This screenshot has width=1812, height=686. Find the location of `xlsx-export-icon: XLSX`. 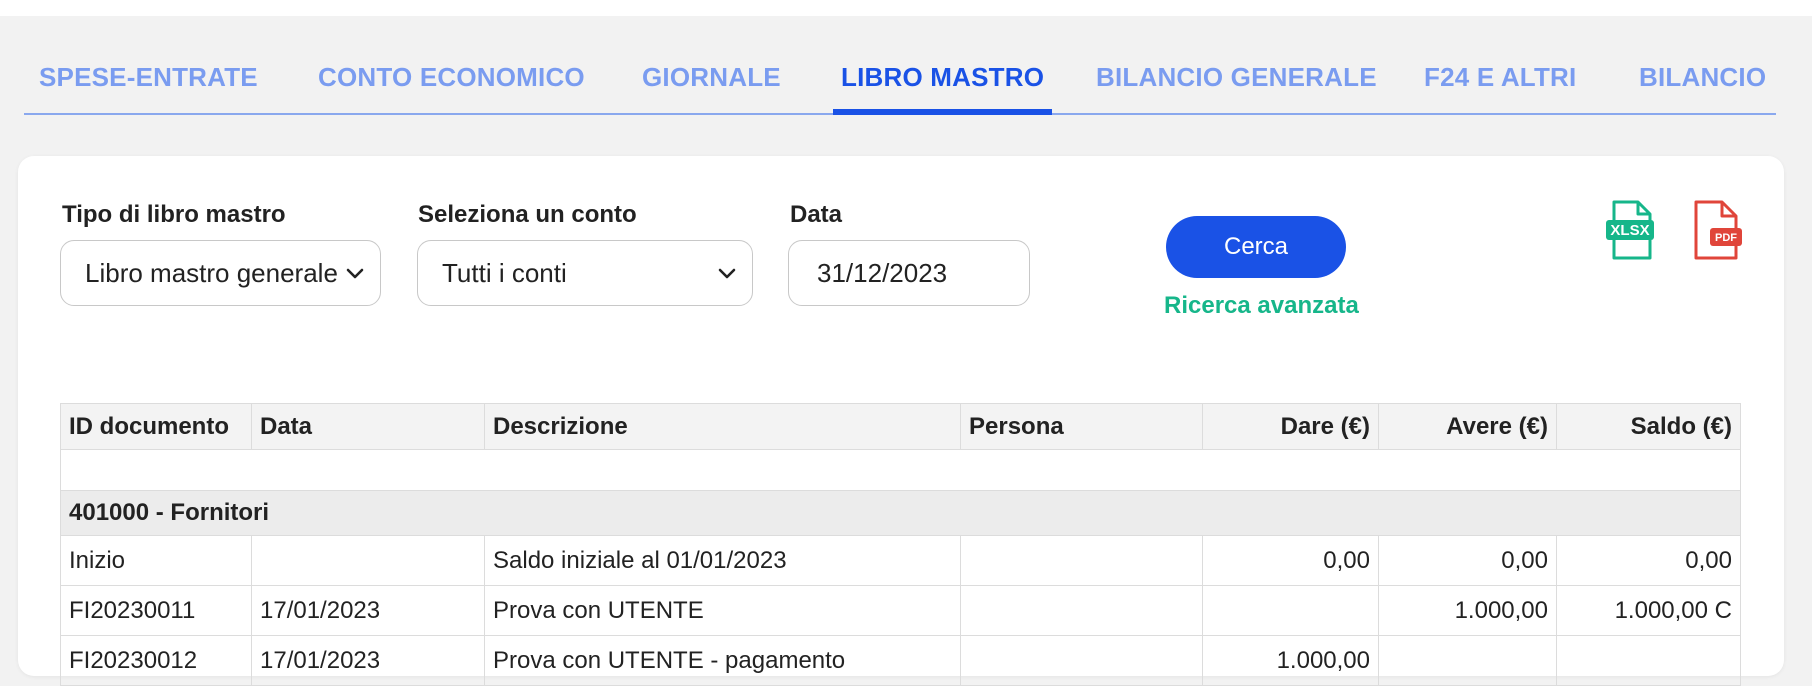

xlsx-export-icon: XLSX is located at coordinates (1632, 231).